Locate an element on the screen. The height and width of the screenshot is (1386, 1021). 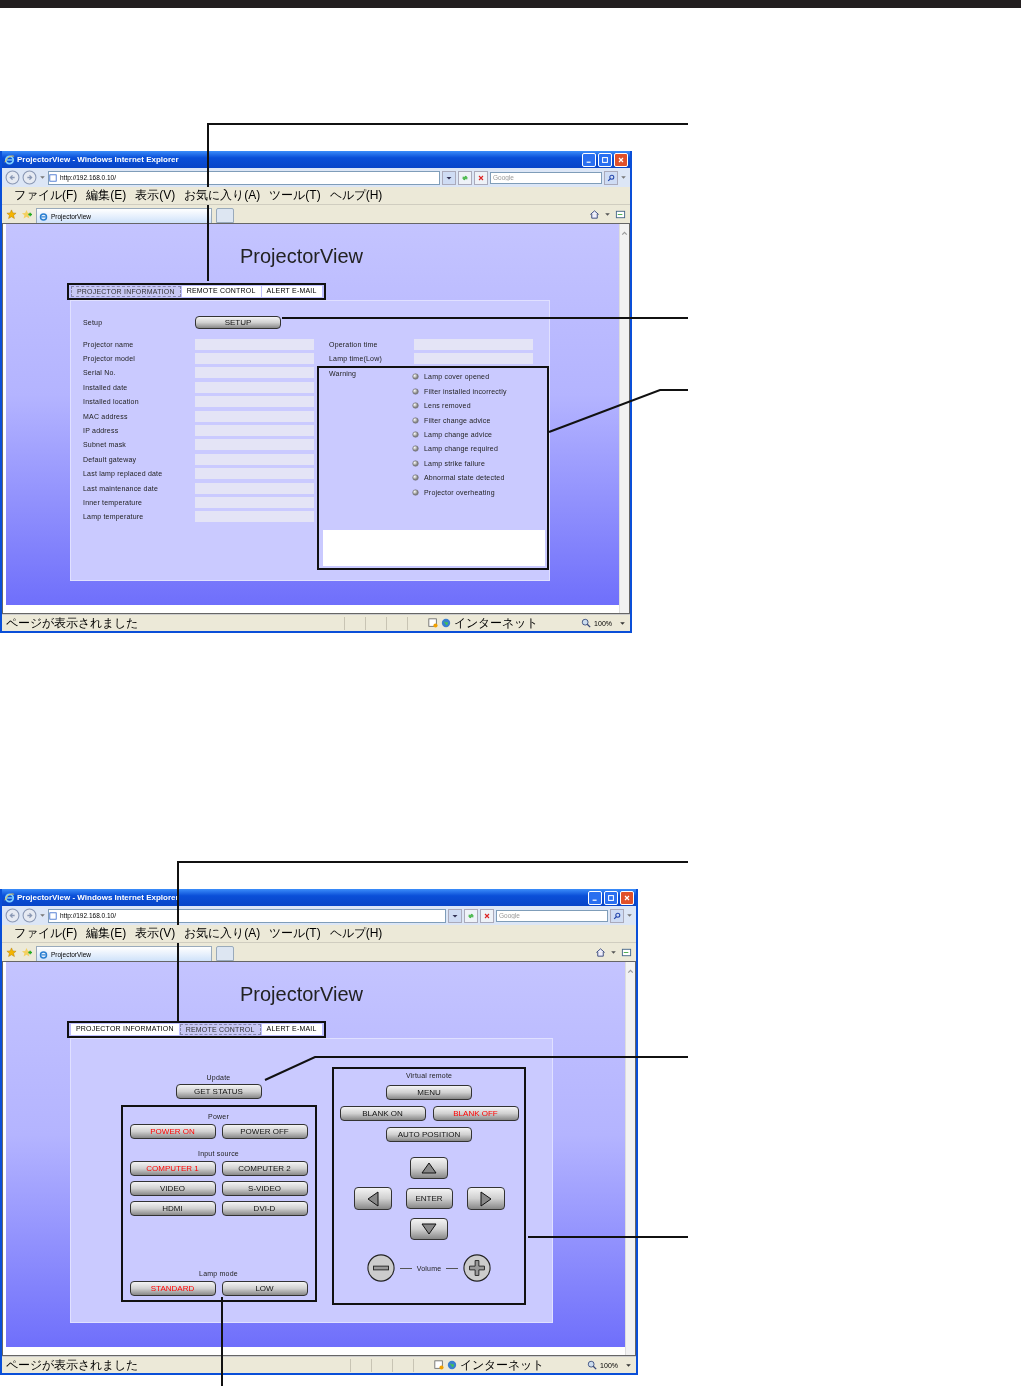
left-arrow-button is located at coordinates (372, 1198).